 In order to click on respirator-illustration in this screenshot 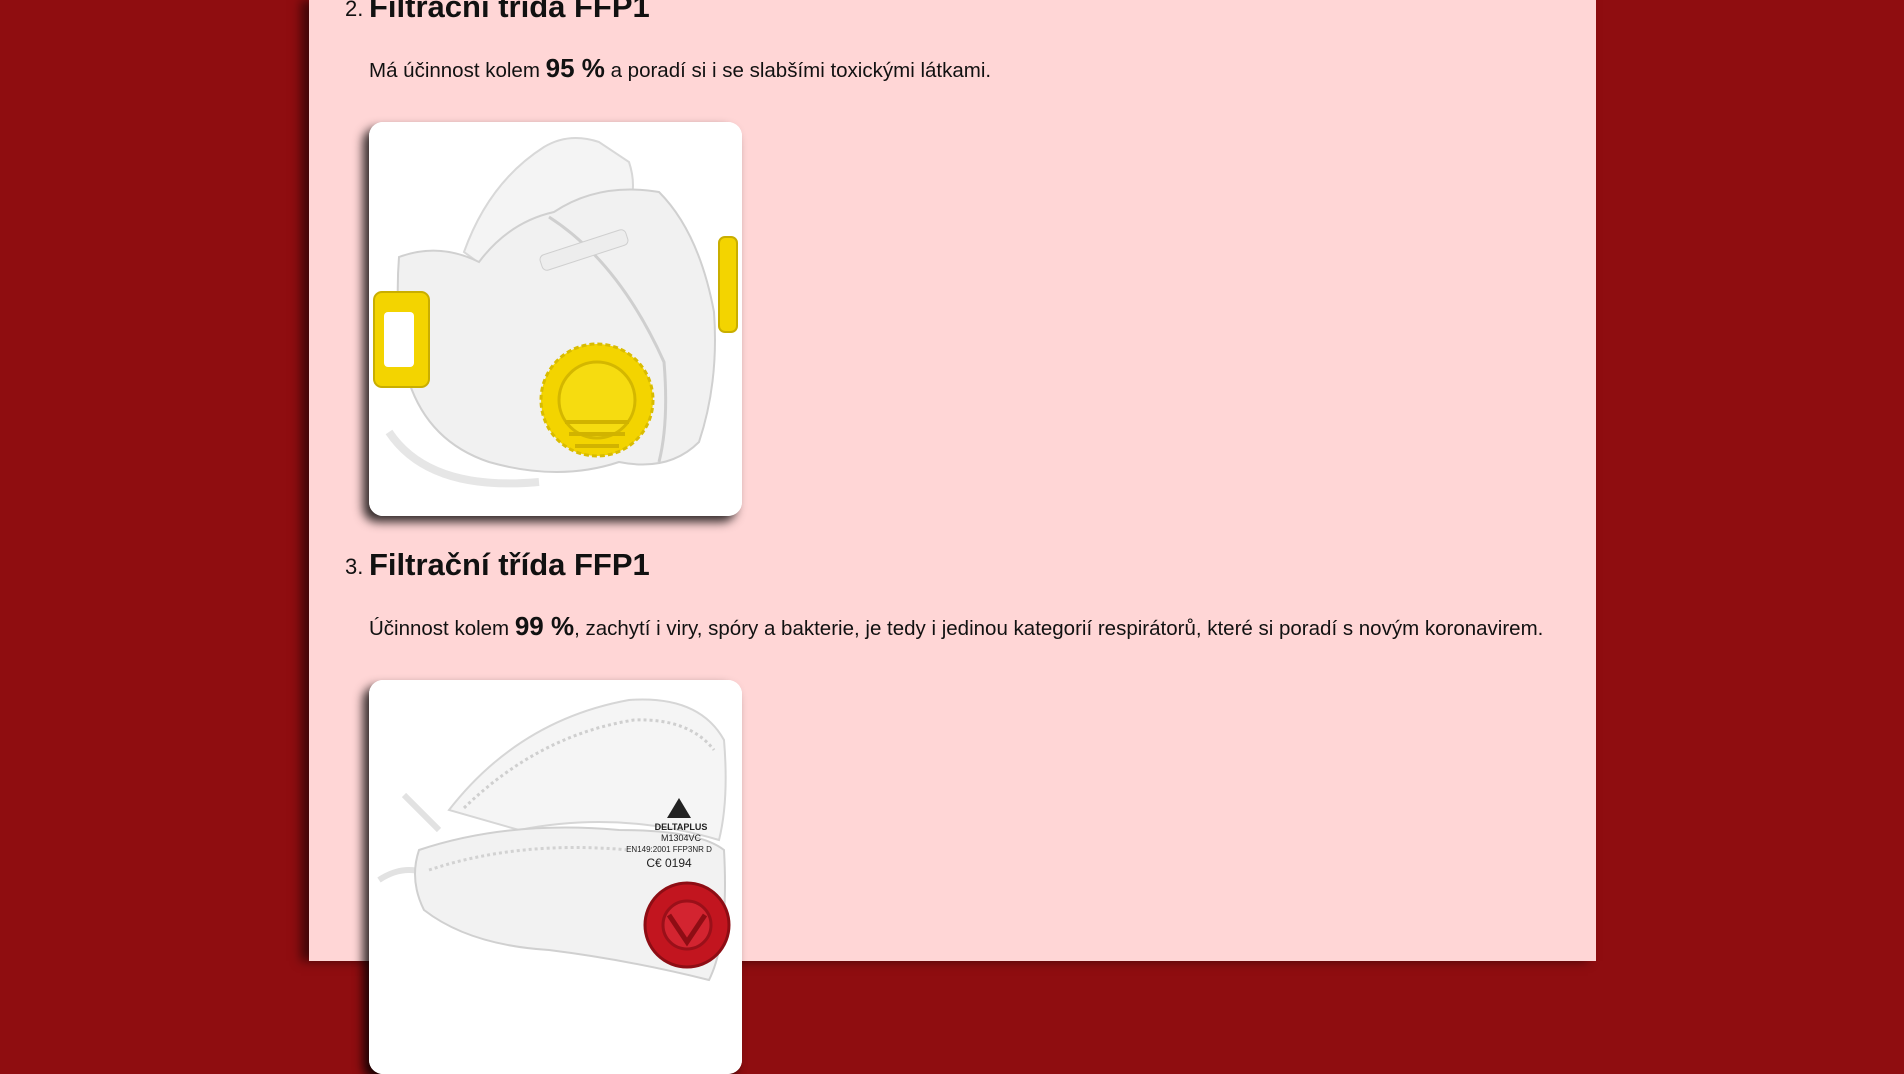, I will do `click(555, 319)`.